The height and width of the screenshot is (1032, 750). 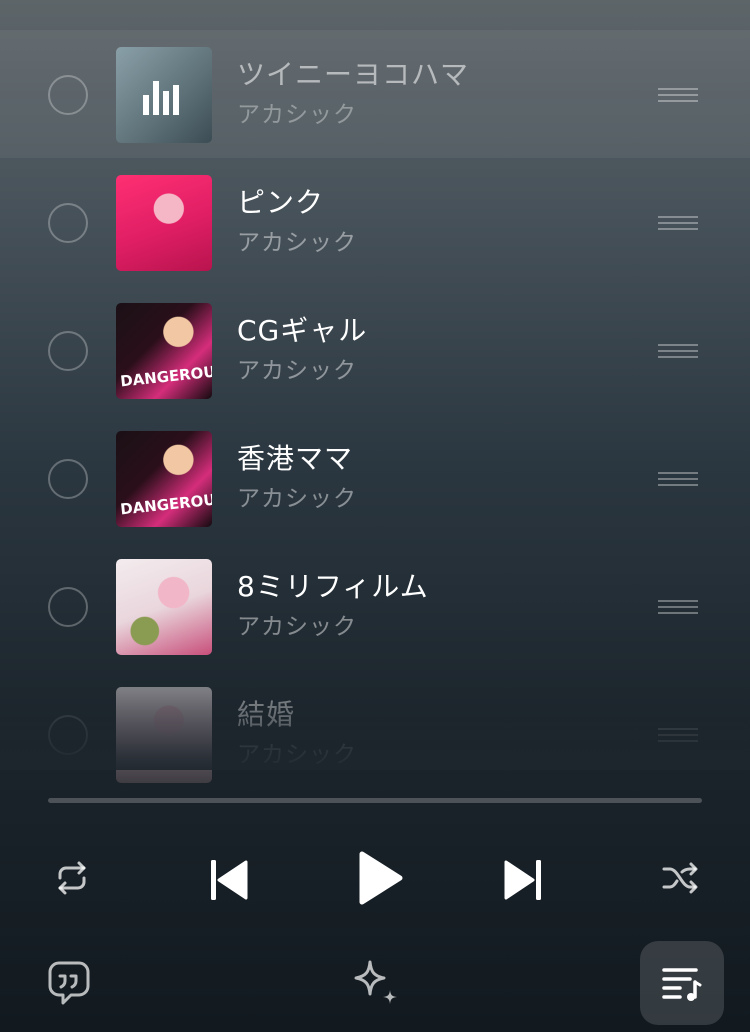 I want to click on shuffle-button, so click(x=680, y=878).